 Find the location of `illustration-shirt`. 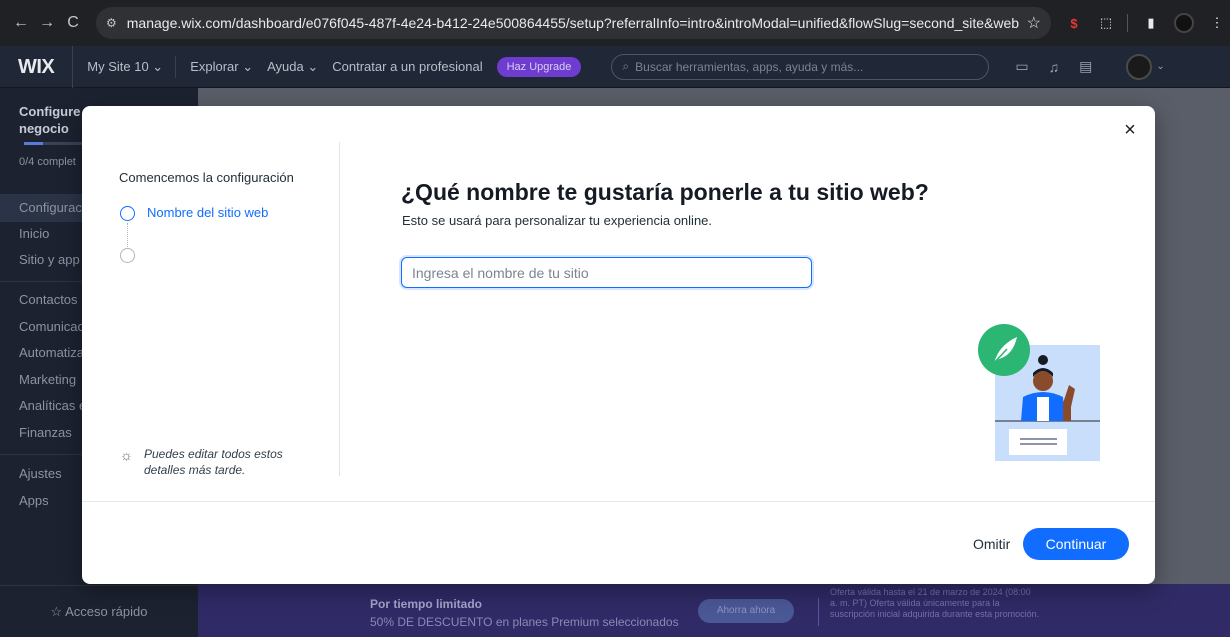

illustration-shirt is located at coordinates (1043, 409).